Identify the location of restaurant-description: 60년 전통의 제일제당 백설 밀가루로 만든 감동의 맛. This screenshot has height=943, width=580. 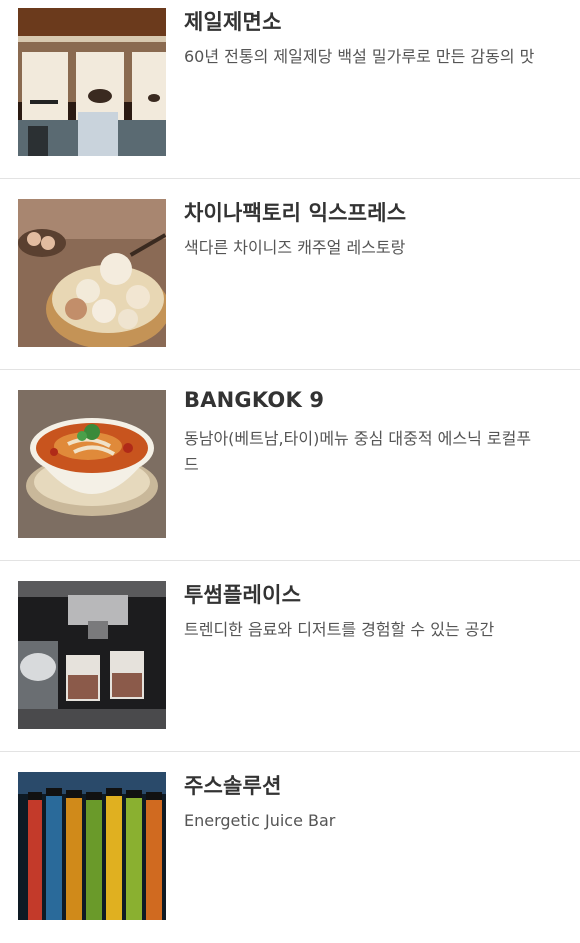
(359, 56).